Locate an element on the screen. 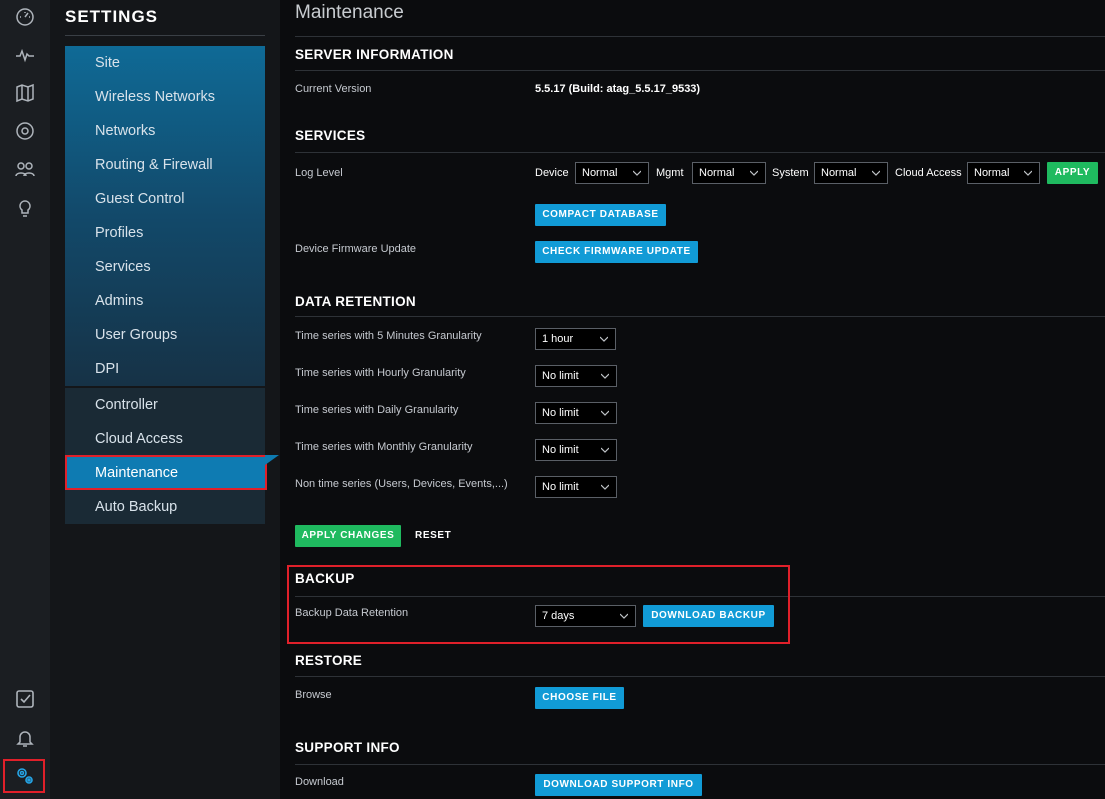 The image size is (1105, 799). device-log-level-select: Normal is located at coordinates (612, 173).